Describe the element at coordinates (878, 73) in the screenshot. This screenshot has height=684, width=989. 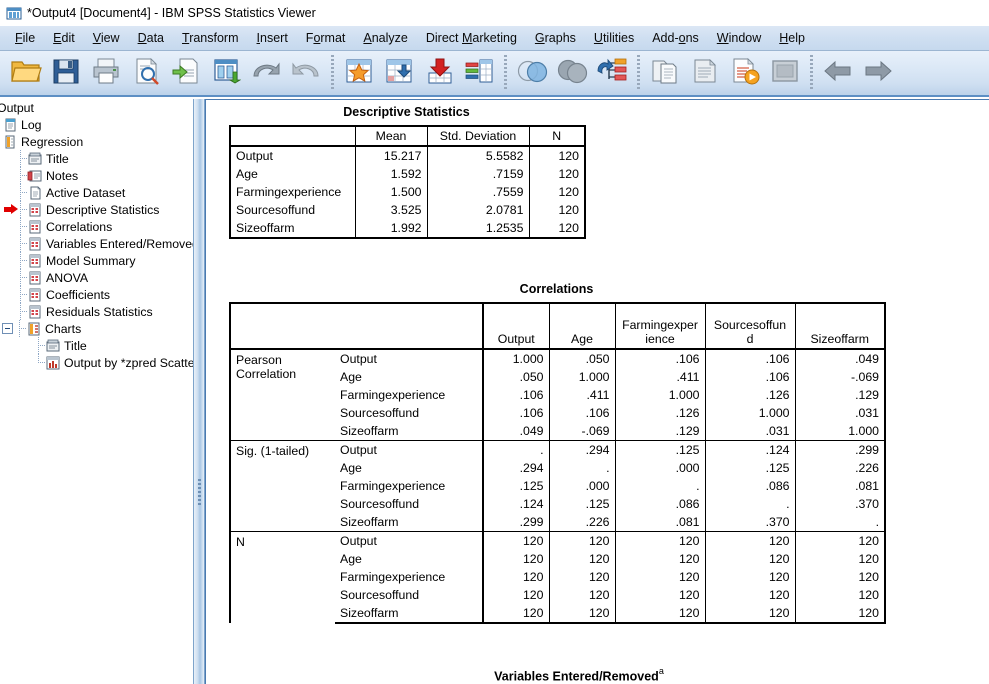
I see `forward-button` at that location.